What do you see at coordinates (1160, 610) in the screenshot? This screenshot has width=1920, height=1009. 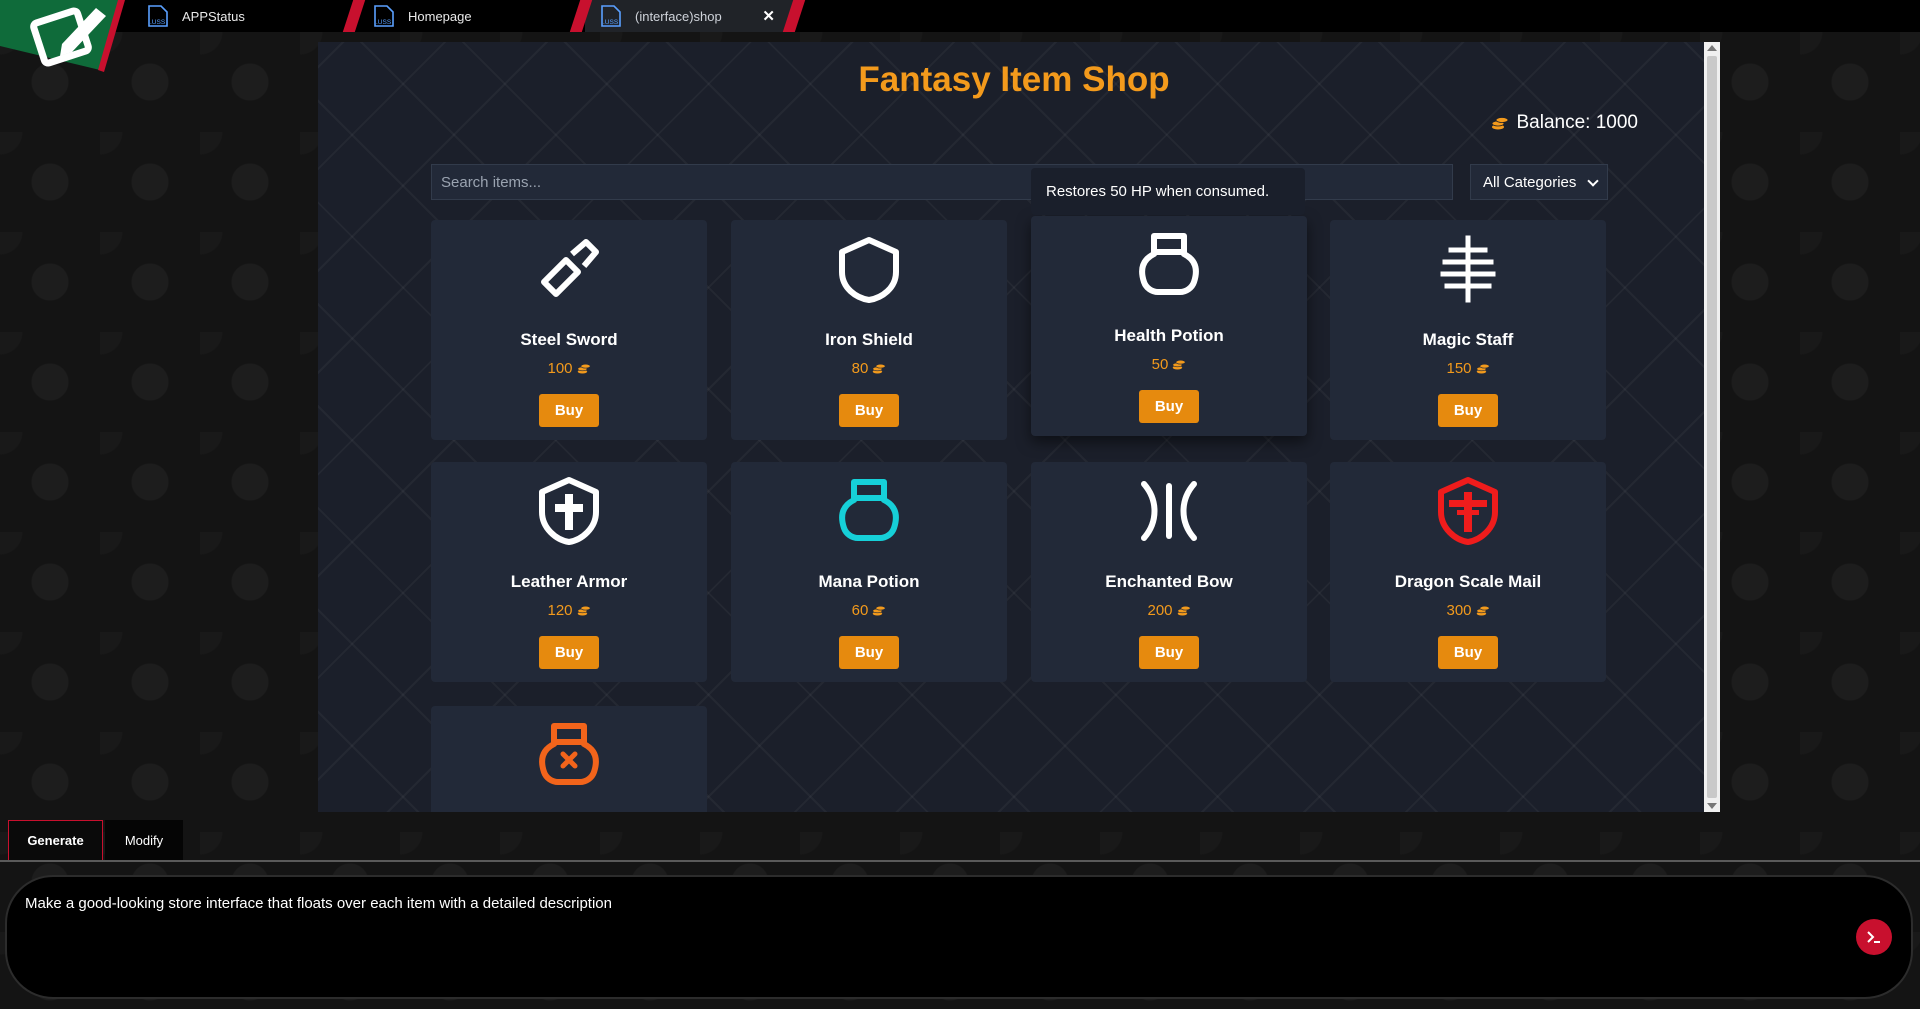 I see `item-price-value: 200` at bounding box center [1160, 610].